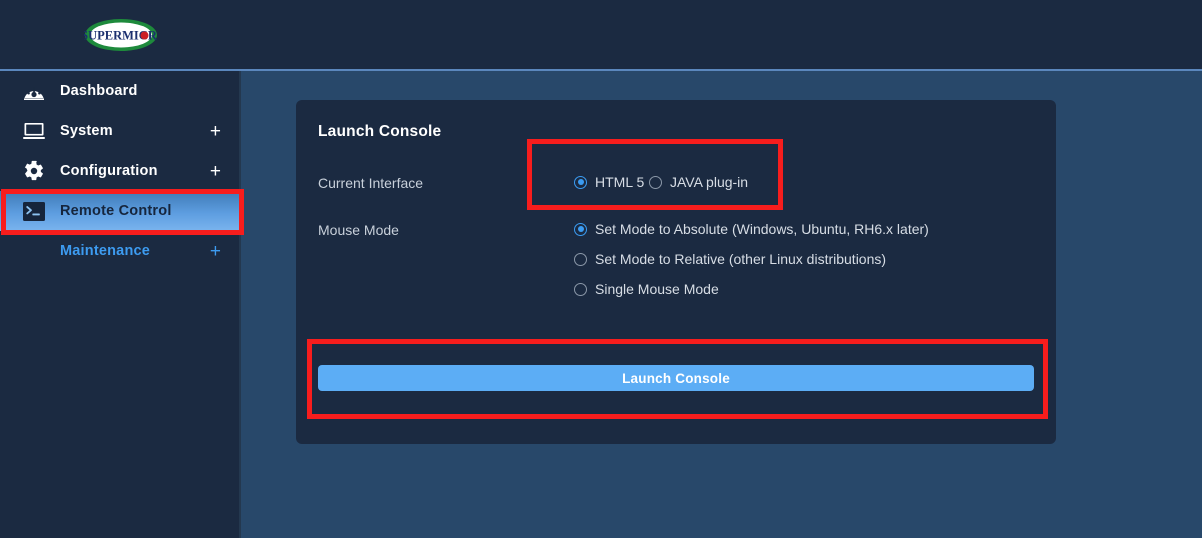 The height and width of the screenshot is (538, 1202). I want to click on top-header-bar: SUPERMICR, so click(601, 34).